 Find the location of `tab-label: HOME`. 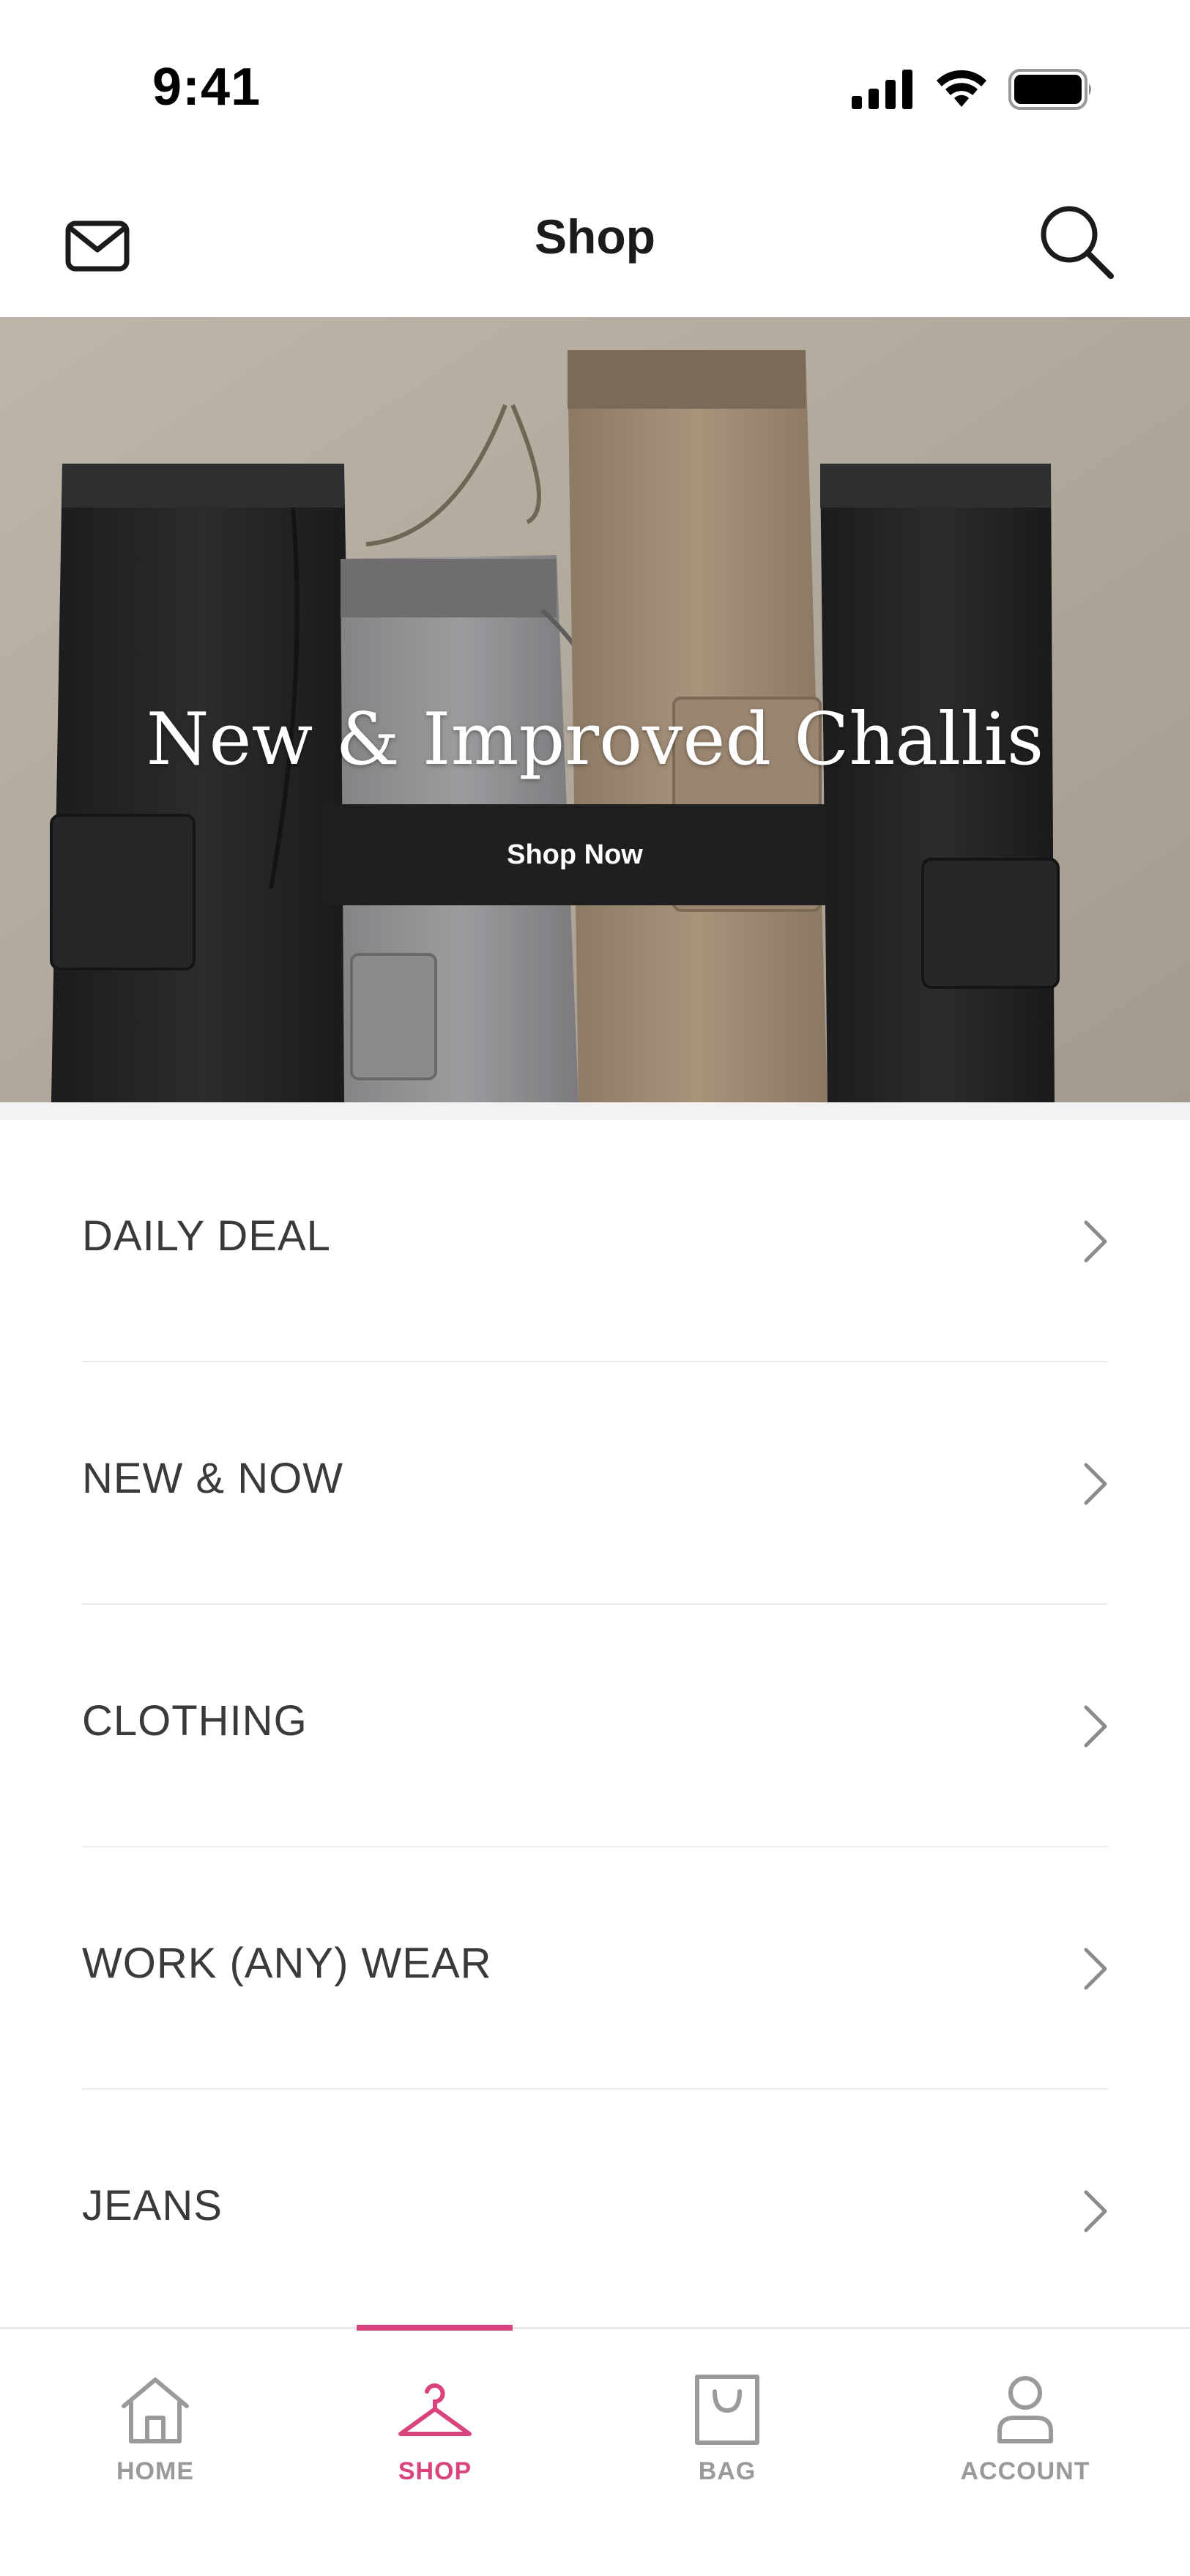

tab-label: HOME is located at coordinates (155, 2471).